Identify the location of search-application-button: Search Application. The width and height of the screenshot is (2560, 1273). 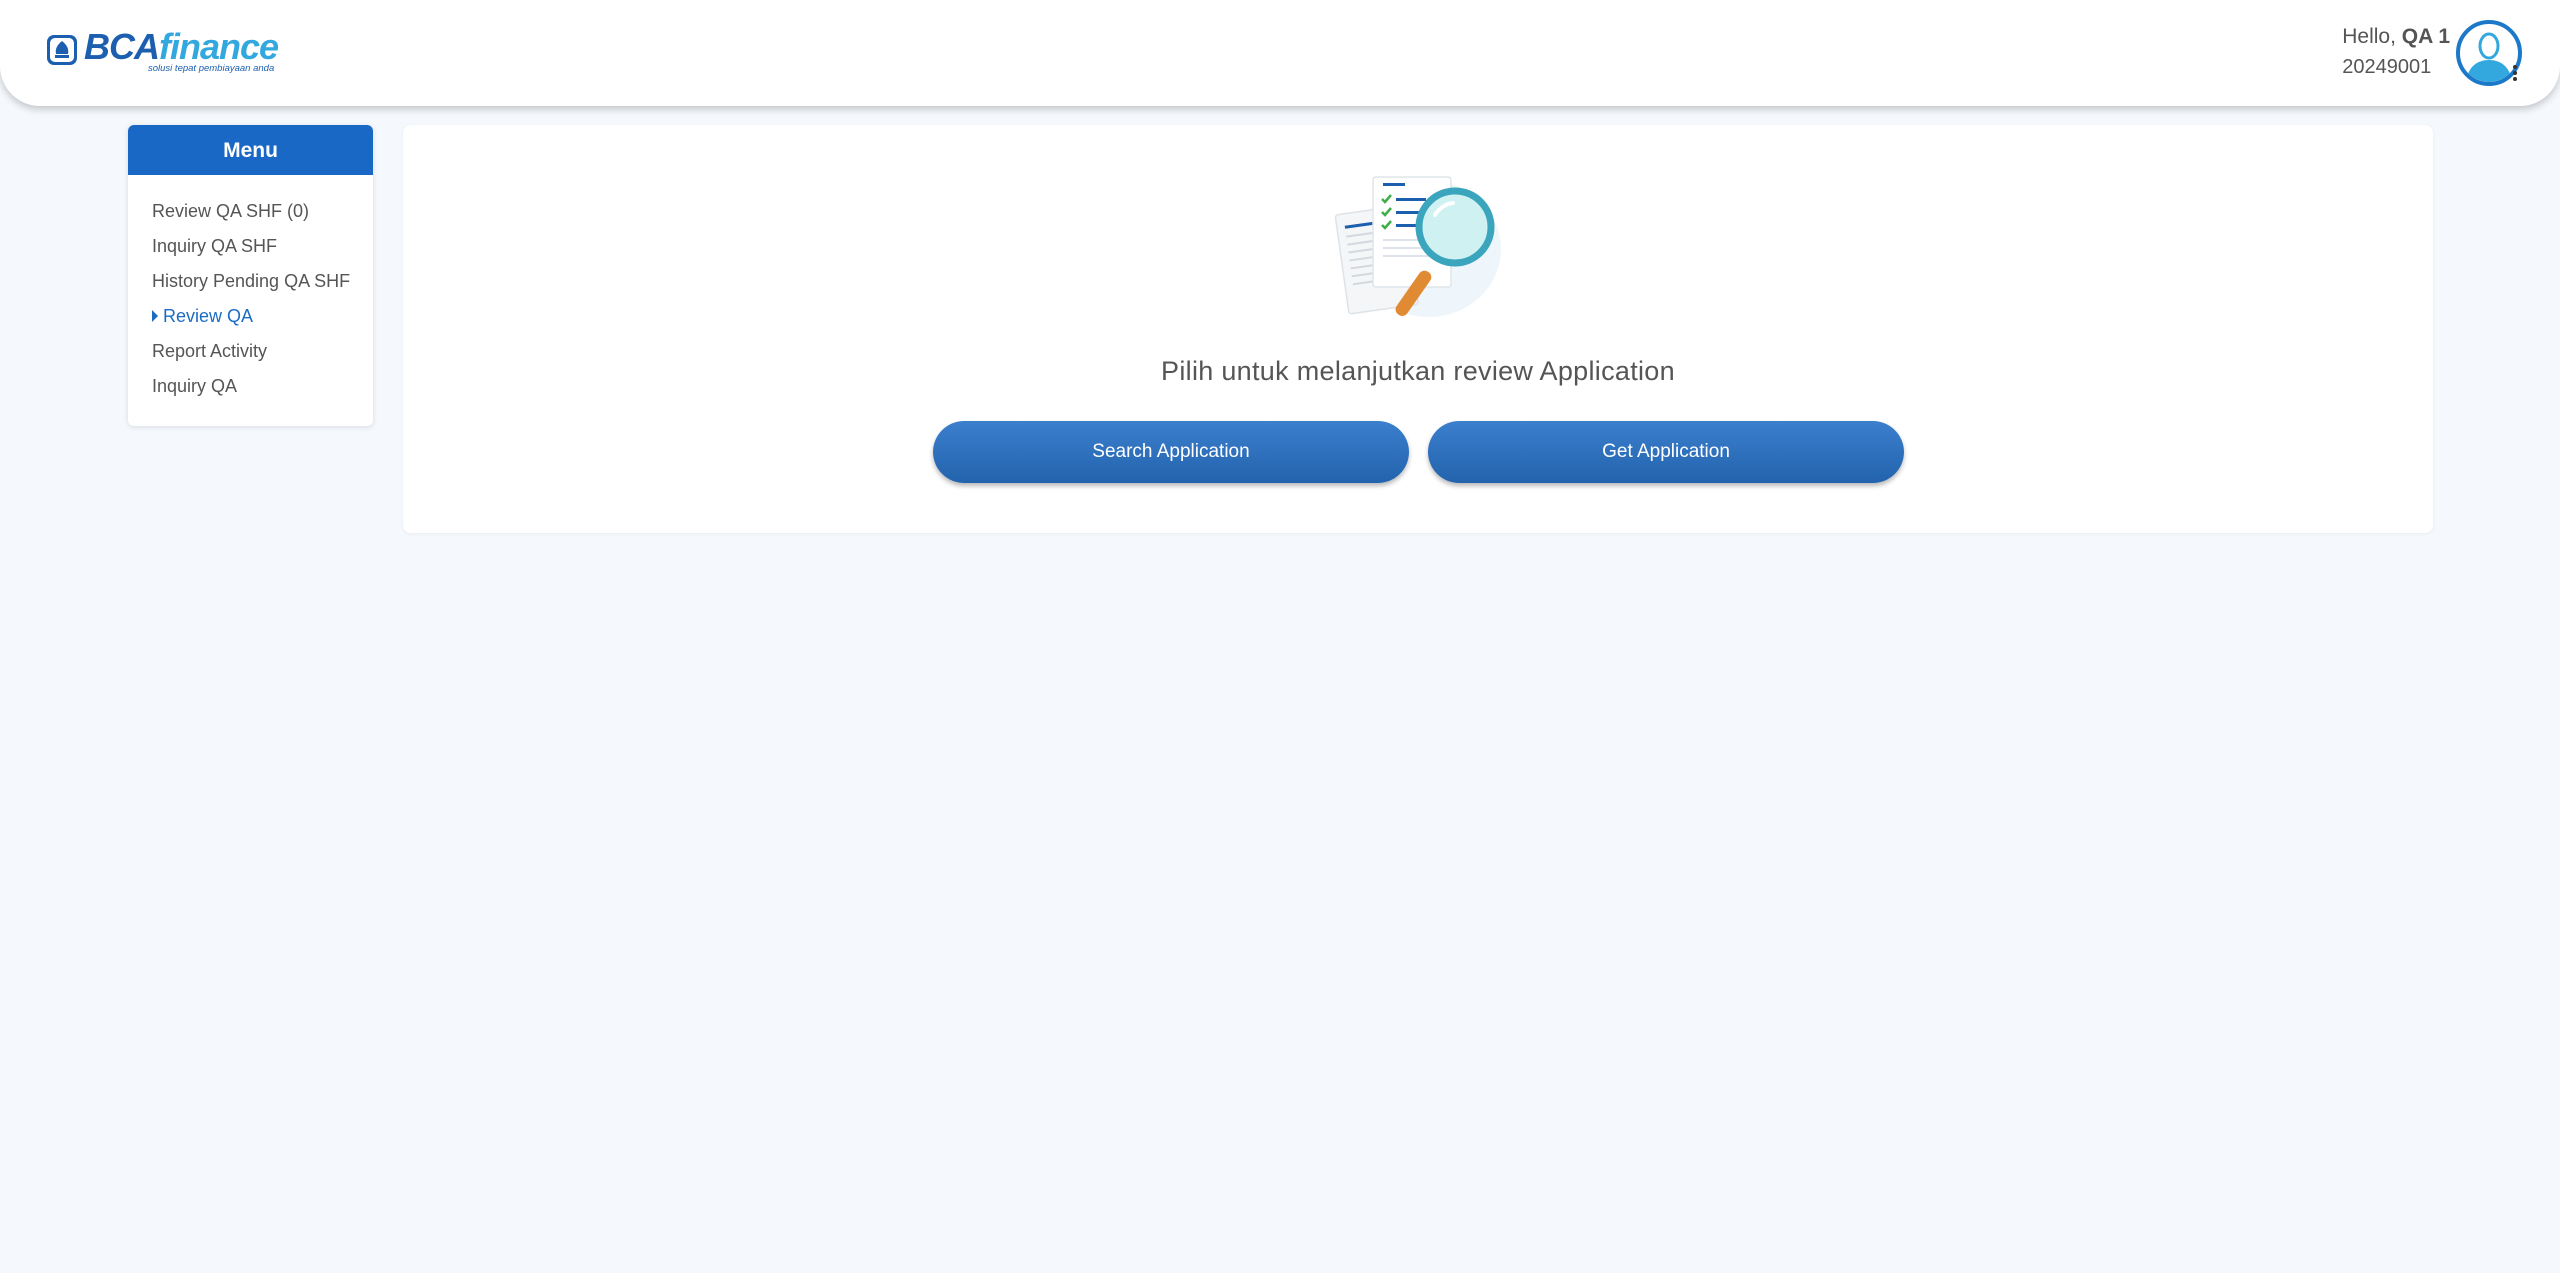
(1171, 452).